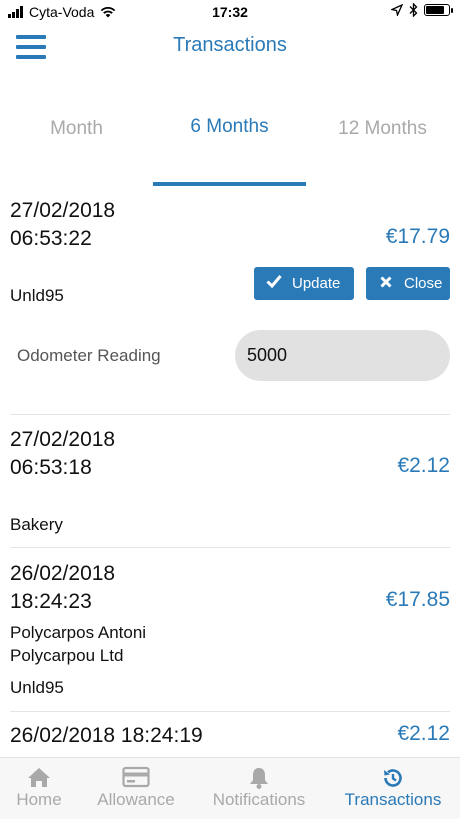  Describe the element at coordinates (51, 467) in the screenshot. I see `transaction-time: 06:53:18` at that location.